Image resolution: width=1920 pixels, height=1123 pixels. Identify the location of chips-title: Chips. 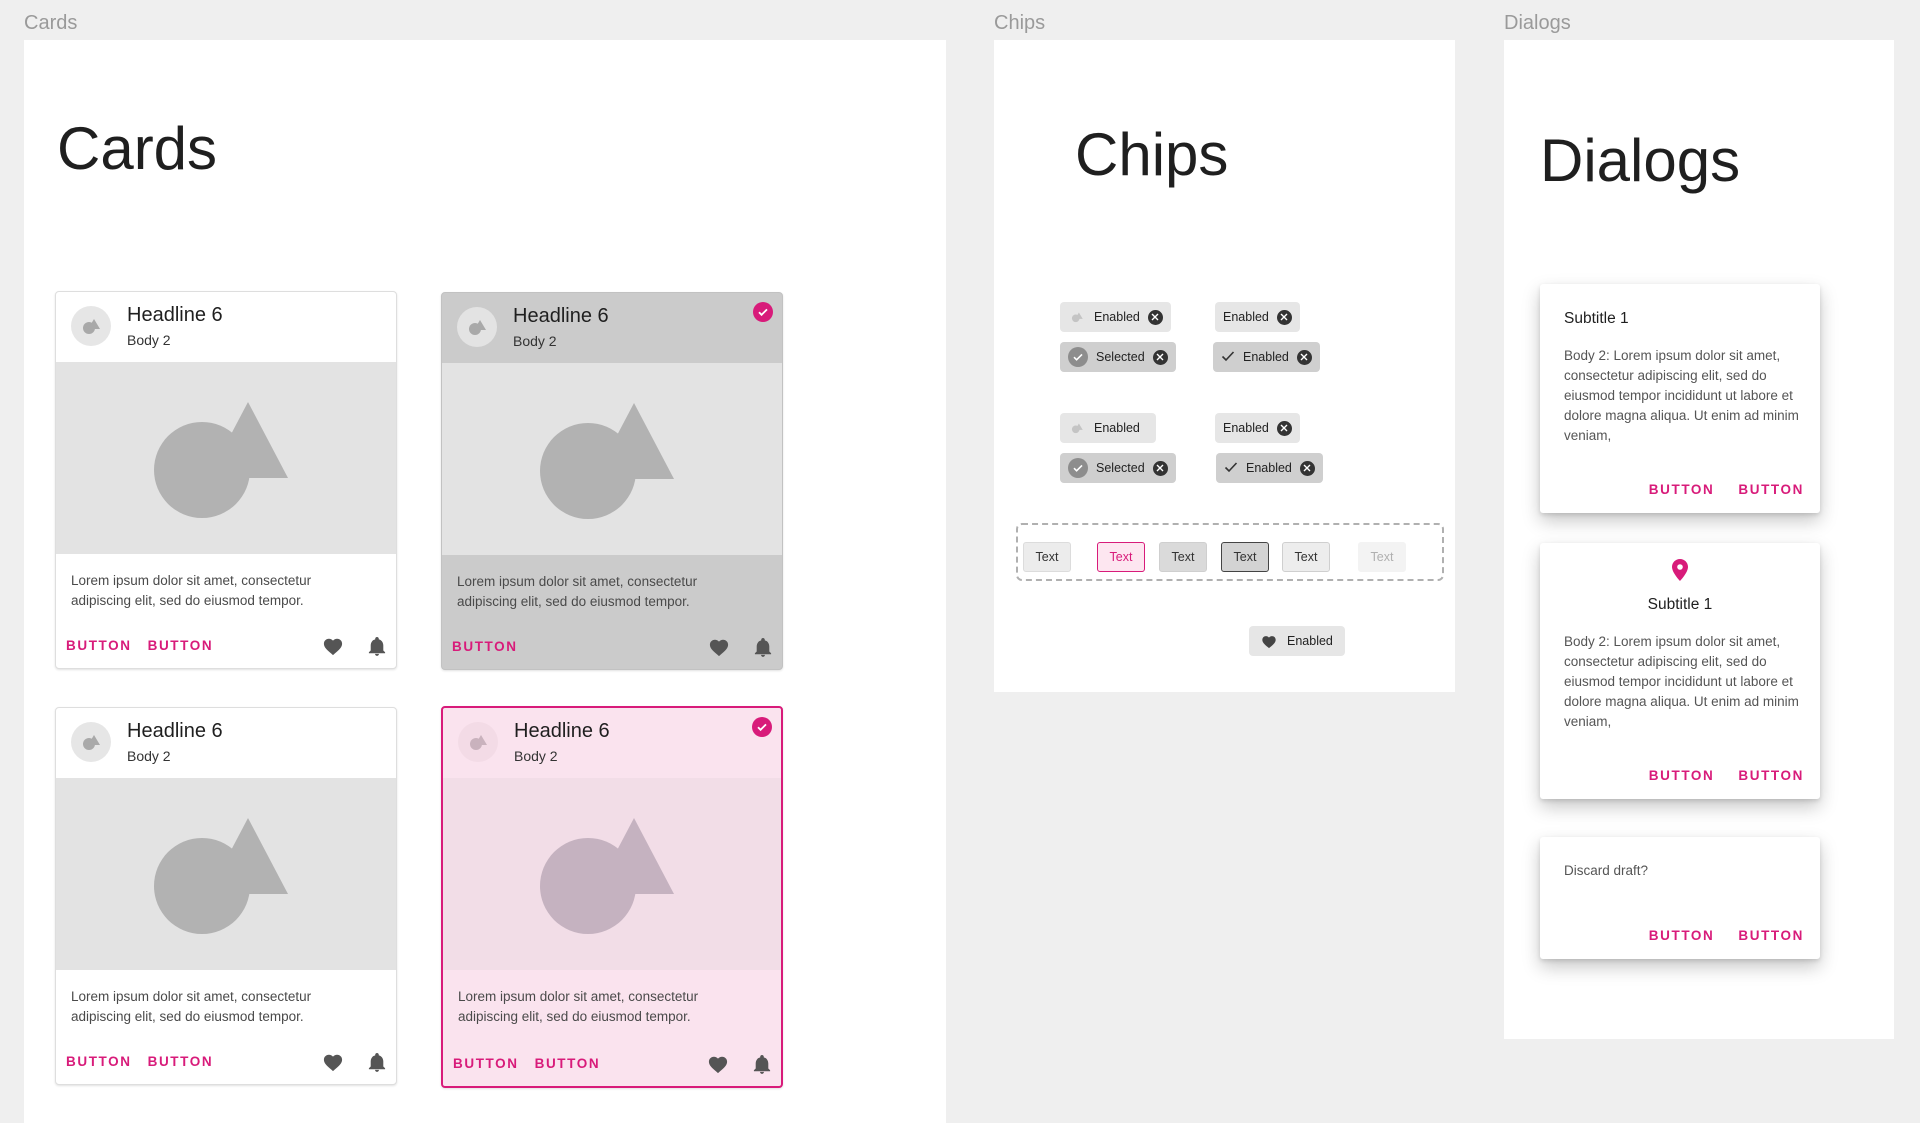
(1152, 154).